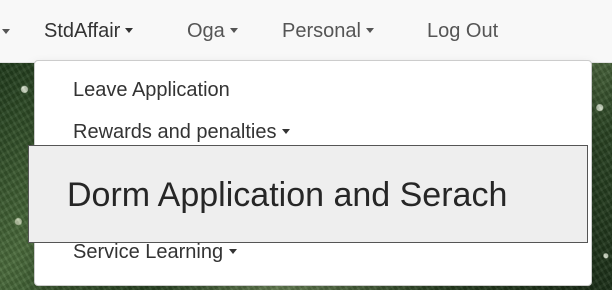 The image size is (612, 290). I want to click on menu-item-label: Rewards and penalties, so click(175, 132).